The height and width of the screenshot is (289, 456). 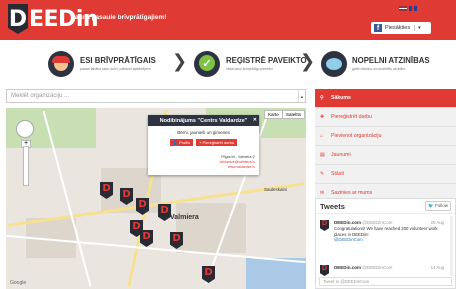 What do you see at coordinates (203, 132) in the screenshot?
I see `popup-category: Bērni, jaunieši un ģimenes` at bounding box center [203, 132].